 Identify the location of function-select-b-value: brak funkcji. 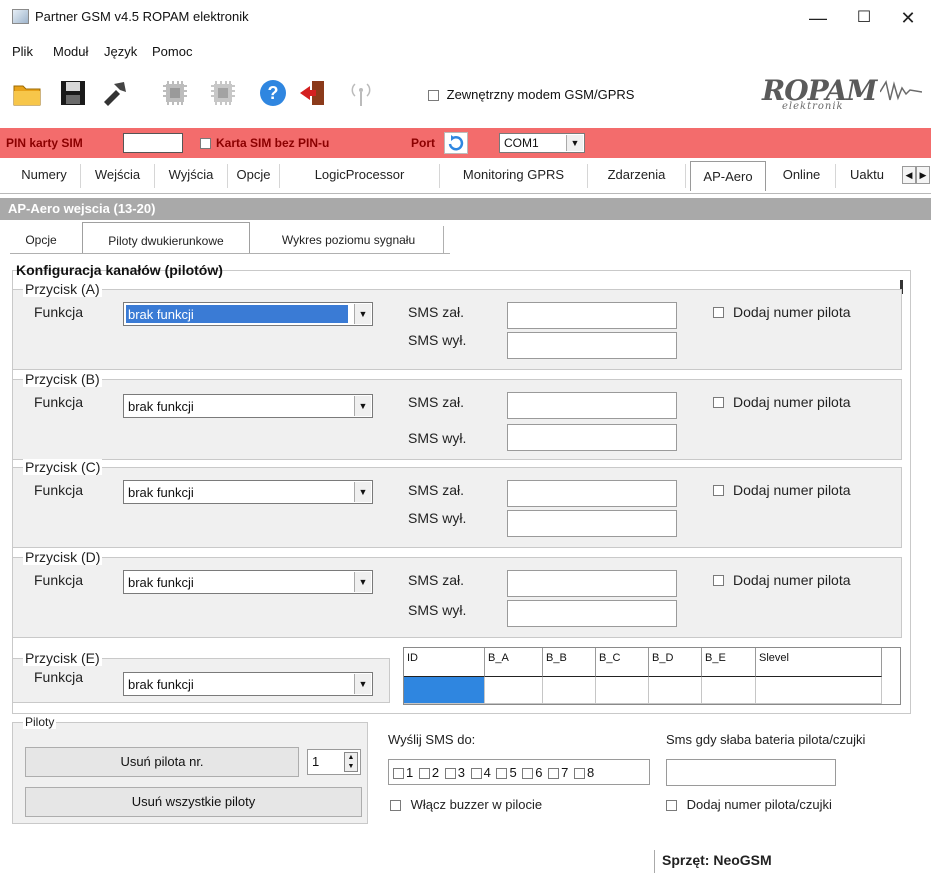
(161, 406).